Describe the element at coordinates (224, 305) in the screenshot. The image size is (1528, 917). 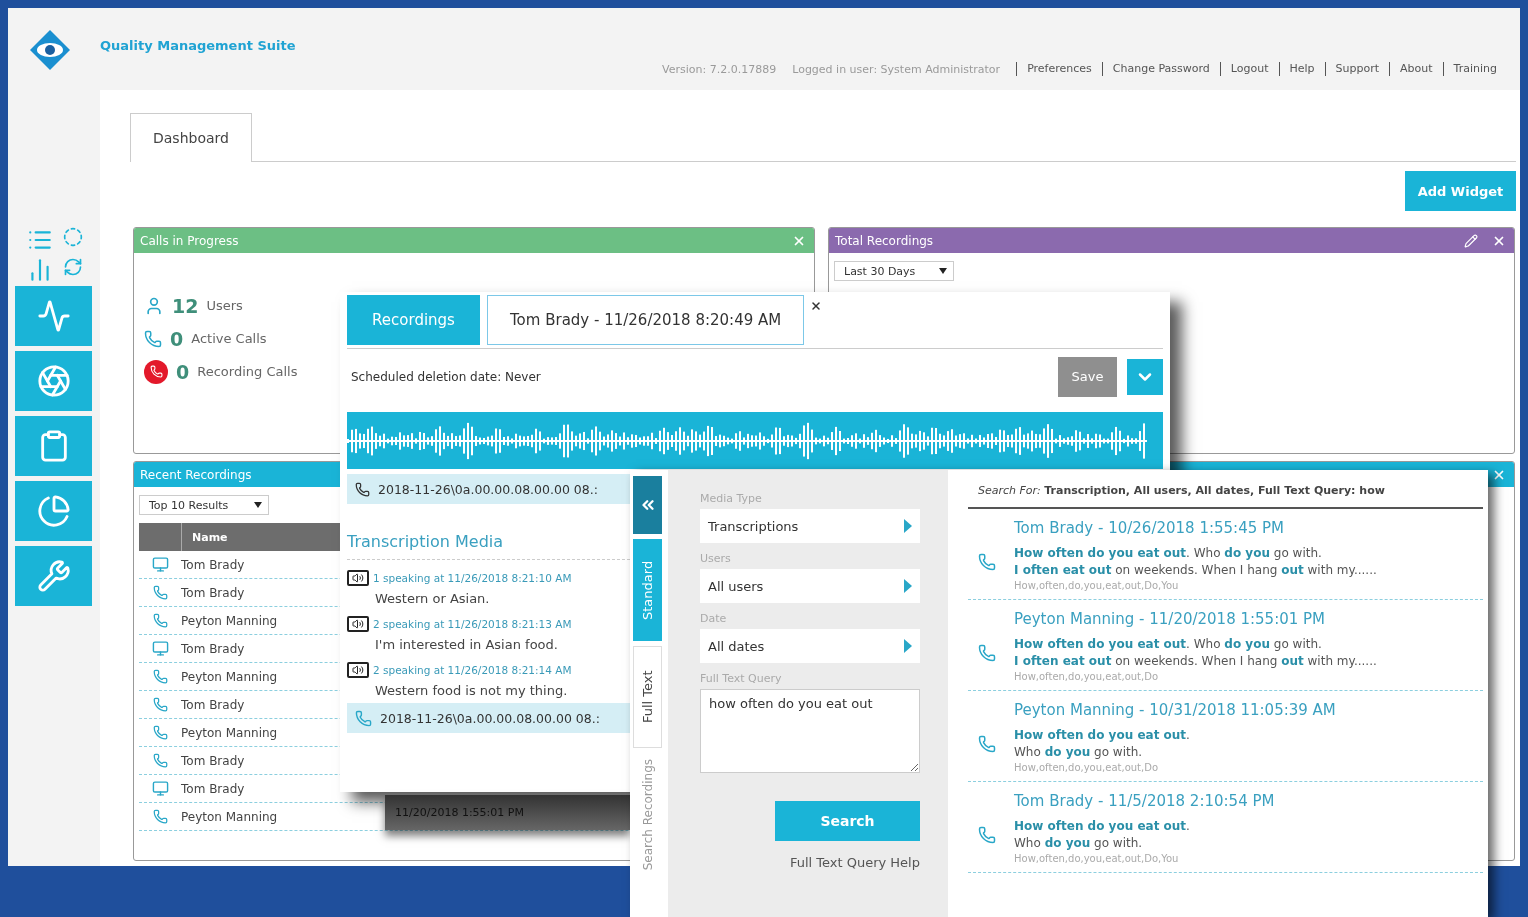
I see `stat-label: Users` at that location.